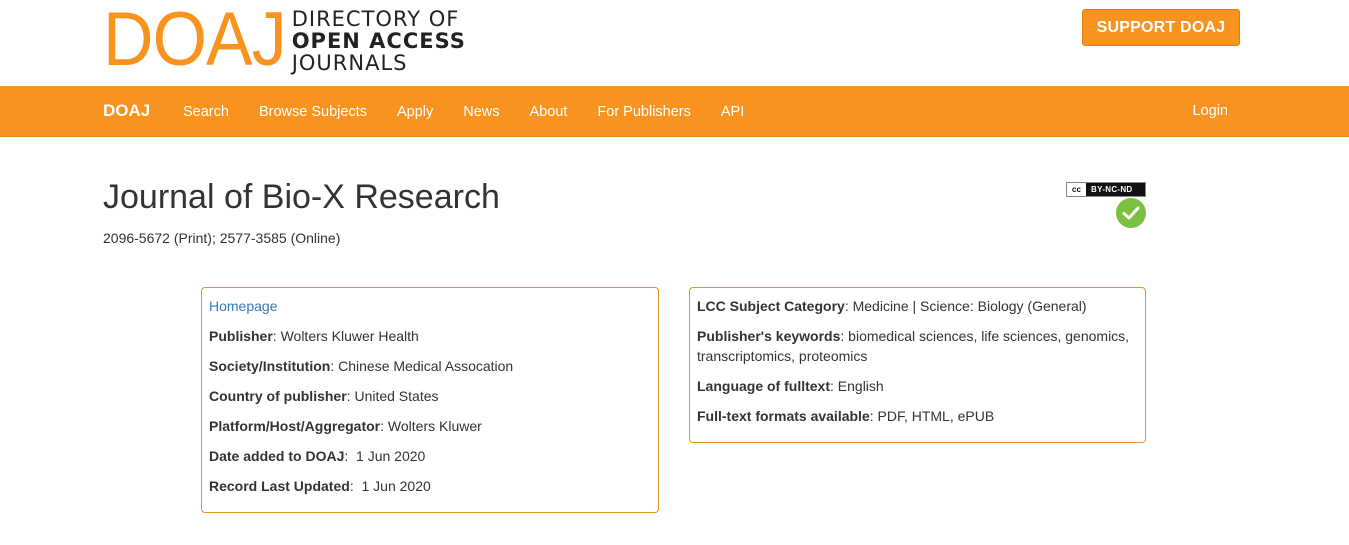 This screenshot has height=545, width=1349. Describe the element at coordinates (349, 336) in the screenshot. I see `detail-value: Wolters Kluwer Health` at that location.